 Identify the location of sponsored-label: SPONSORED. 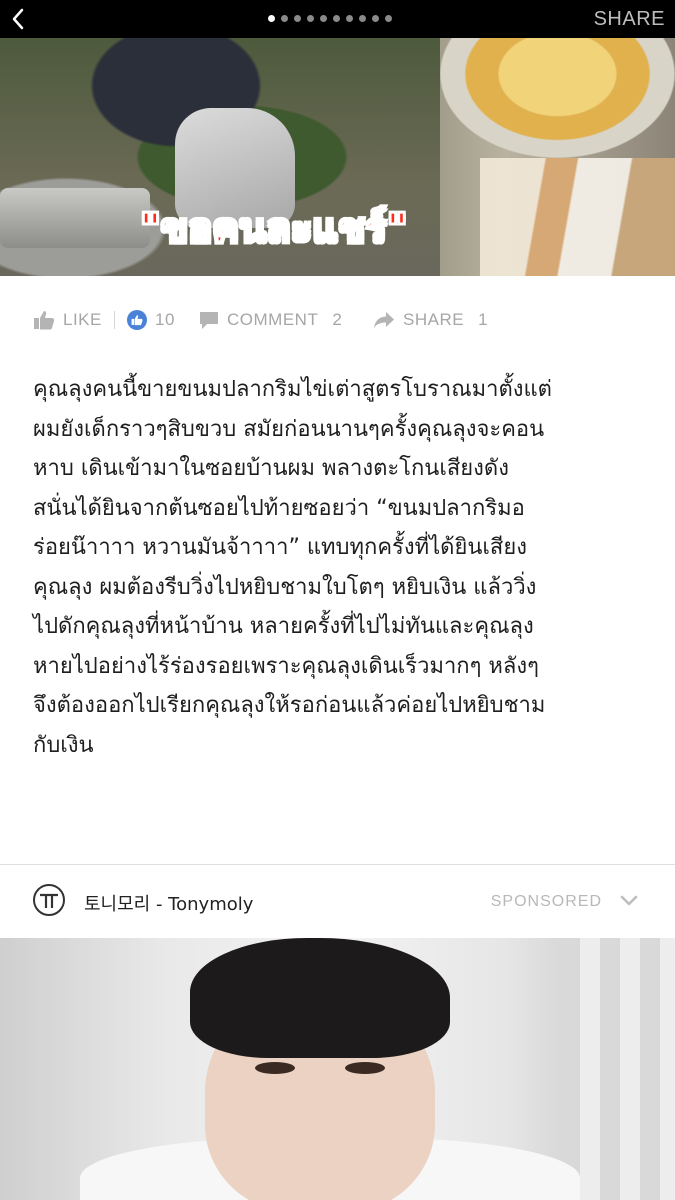
(546, 901).